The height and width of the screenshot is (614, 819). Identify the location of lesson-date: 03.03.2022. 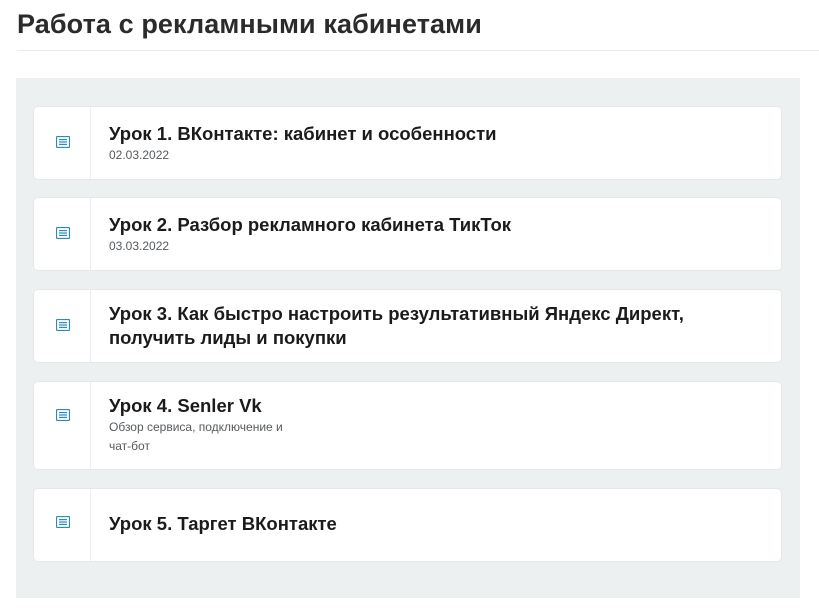
(139, 246).